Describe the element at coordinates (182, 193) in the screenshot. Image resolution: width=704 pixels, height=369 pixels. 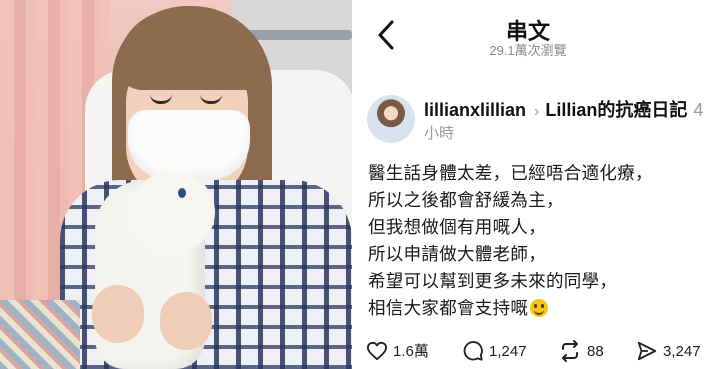
I see `moomin-eye` at that location.